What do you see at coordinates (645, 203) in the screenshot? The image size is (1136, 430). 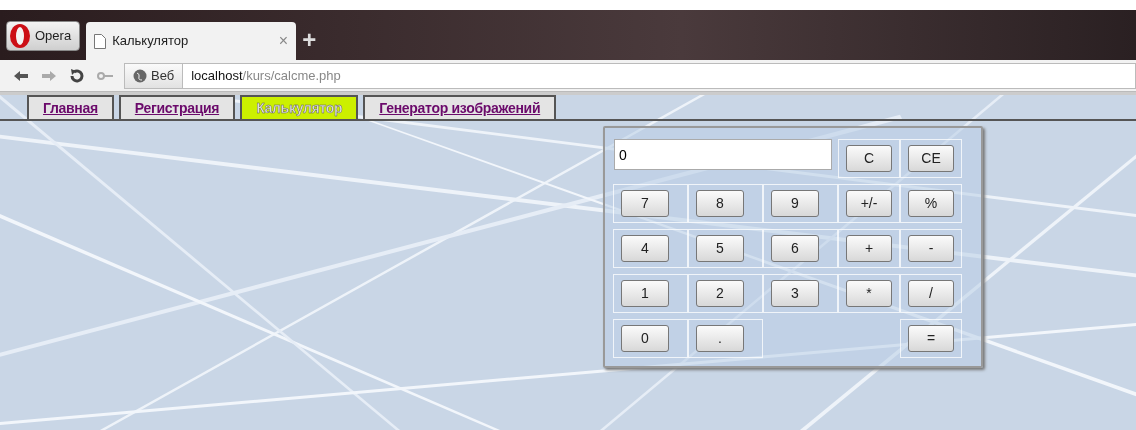 I see `calculator-key: 7` at bounding box center [645, 203].